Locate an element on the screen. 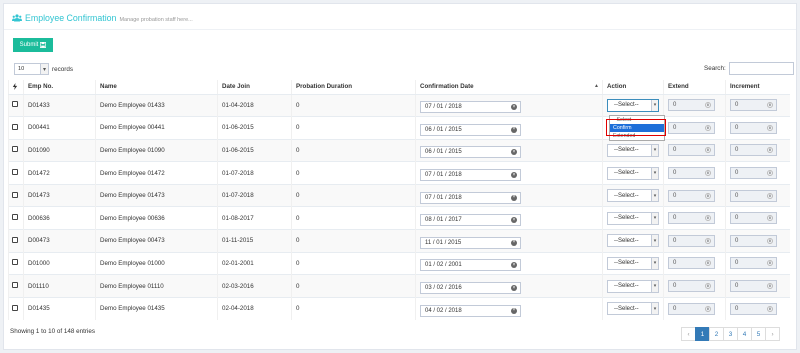 The height and width of the screenshot is (353, 800). pagination-prev: ‹ is located at coordinates (688, 334).